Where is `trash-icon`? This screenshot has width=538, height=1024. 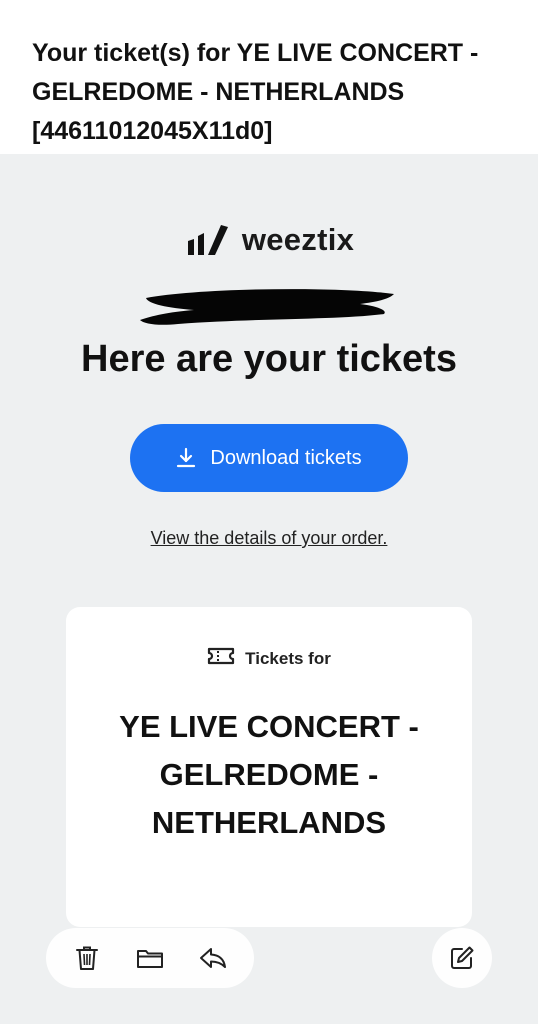
trash-icon is located at coordinates (87, 958).